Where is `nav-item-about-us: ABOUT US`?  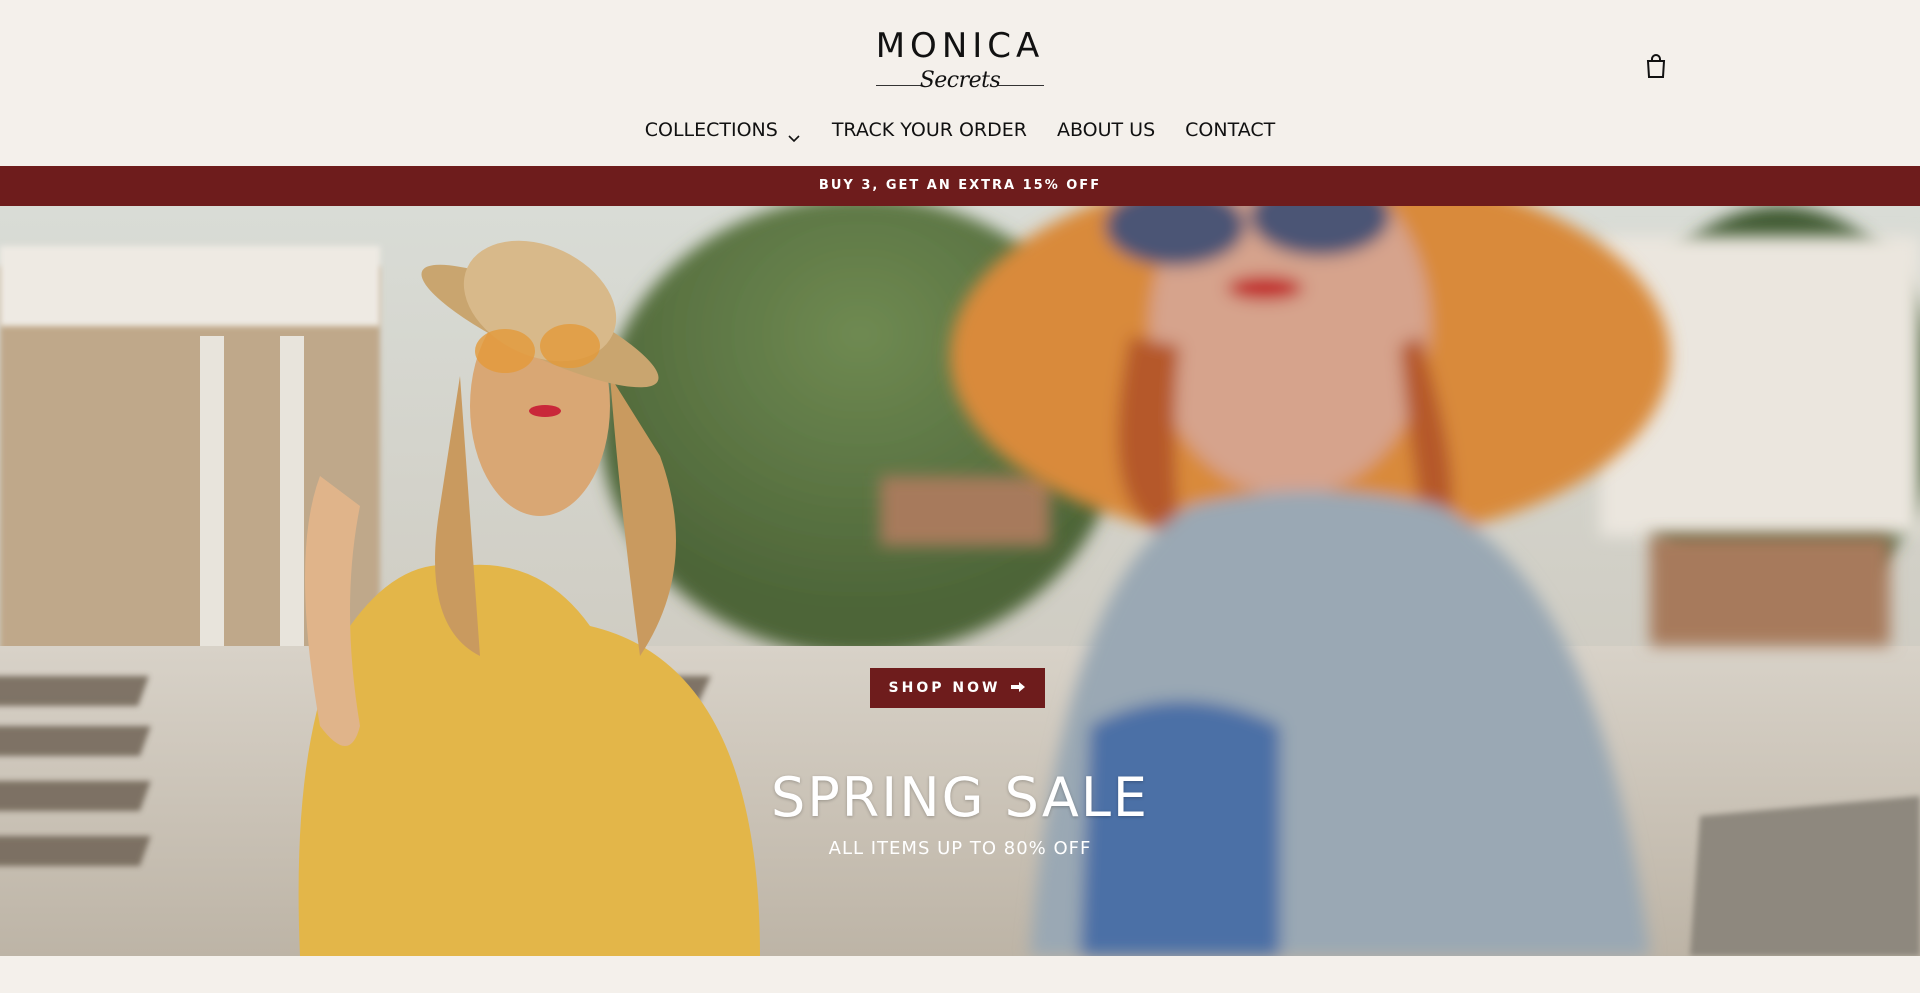
nav-item-about-us: ABOUT US is located at coordinates (1106, 130).